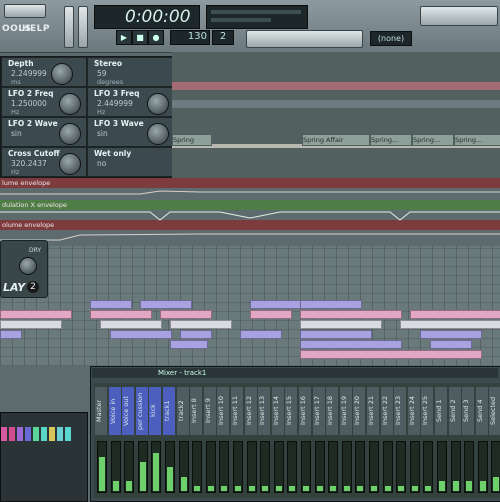 The image size is (500, 502). What do you see at coordinates (130, 72) in the screenshot?
I see `param-stereo: Stereo 59 degrees` at bounding box center [130, 72].